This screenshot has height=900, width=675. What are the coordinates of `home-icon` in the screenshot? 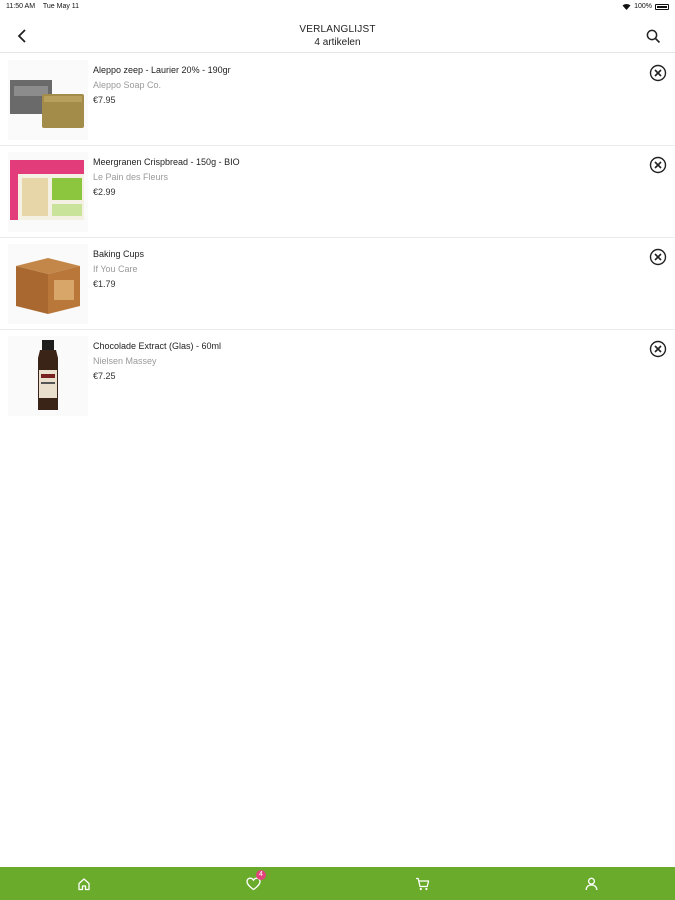 It's located at (84, 884).